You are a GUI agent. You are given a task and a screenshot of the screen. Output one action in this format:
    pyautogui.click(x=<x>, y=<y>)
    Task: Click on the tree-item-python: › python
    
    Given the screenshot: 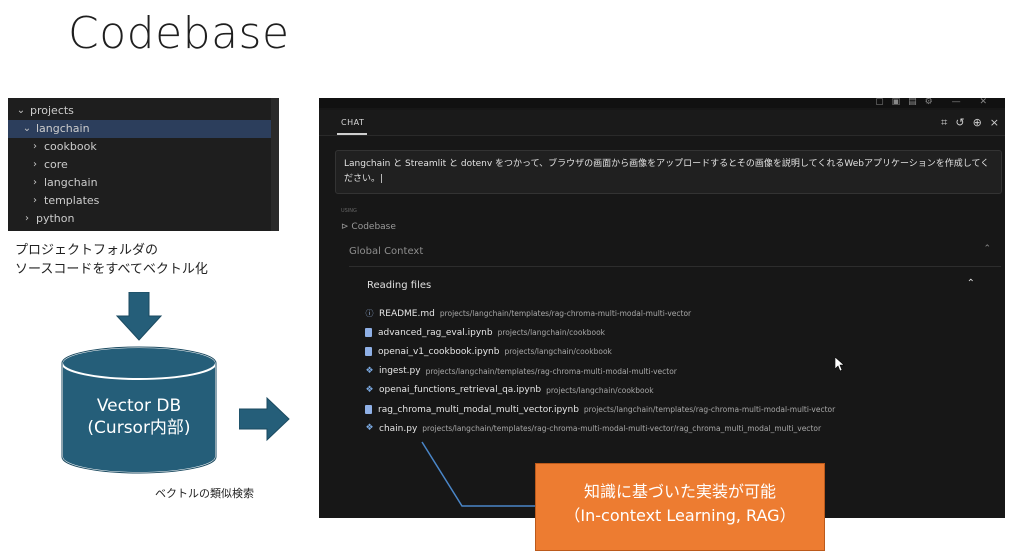 What is the action you would take?
    pyautogui.click(x=143, y=219)
    